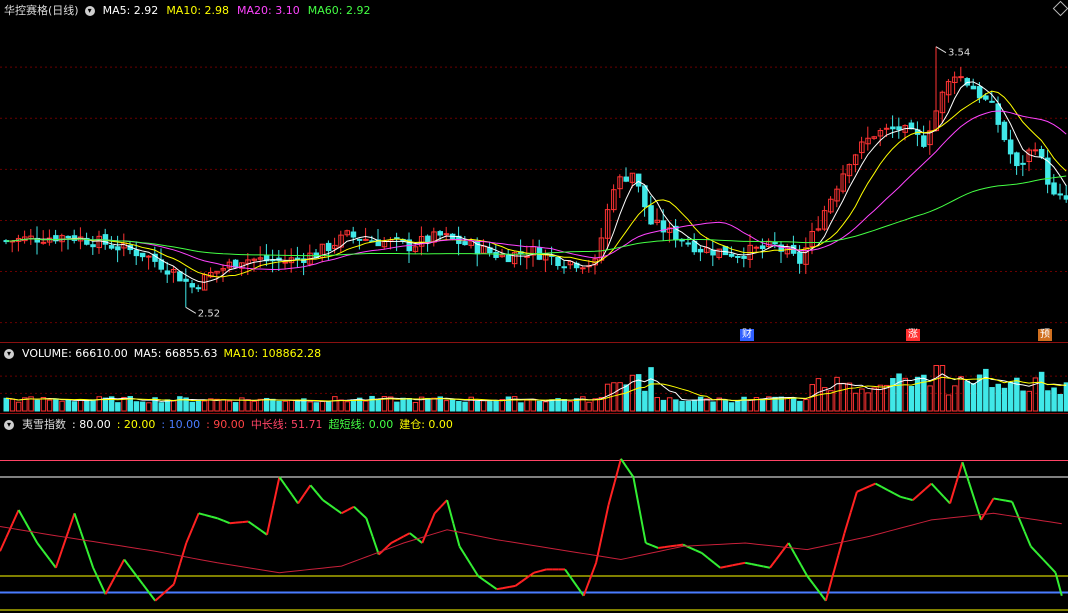 This screenshot has width=1068, height=613. Describe the element at coordinates (91, 424) in the screenshot. I see `legend-item: : 80.00` at that location.